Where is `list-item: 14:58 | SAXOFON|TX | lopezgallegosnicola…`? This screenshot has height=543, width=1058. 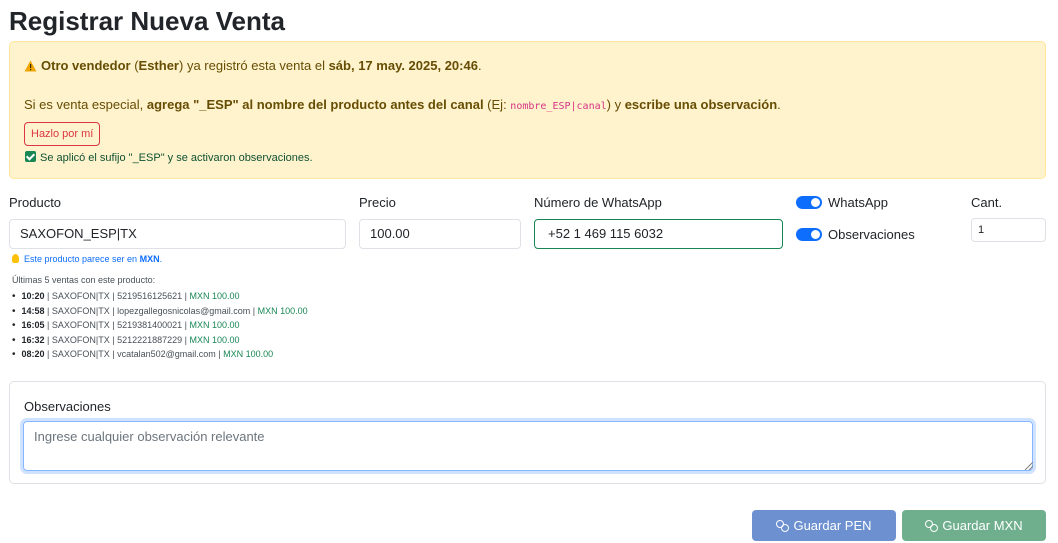
list-item: 14:58 | SAXOFON|TX | lopezgallegosnicola… is located at coordinates (160, 311).